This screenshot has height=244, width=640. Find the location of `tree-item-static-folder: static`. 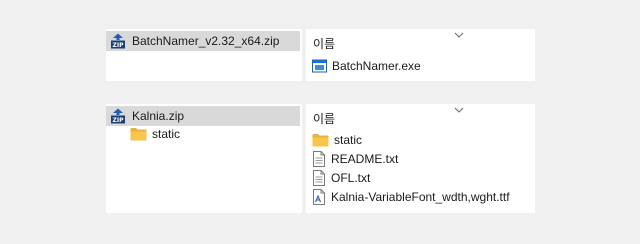

tree-item-static-folder: static is located at coordinates (203, 134).